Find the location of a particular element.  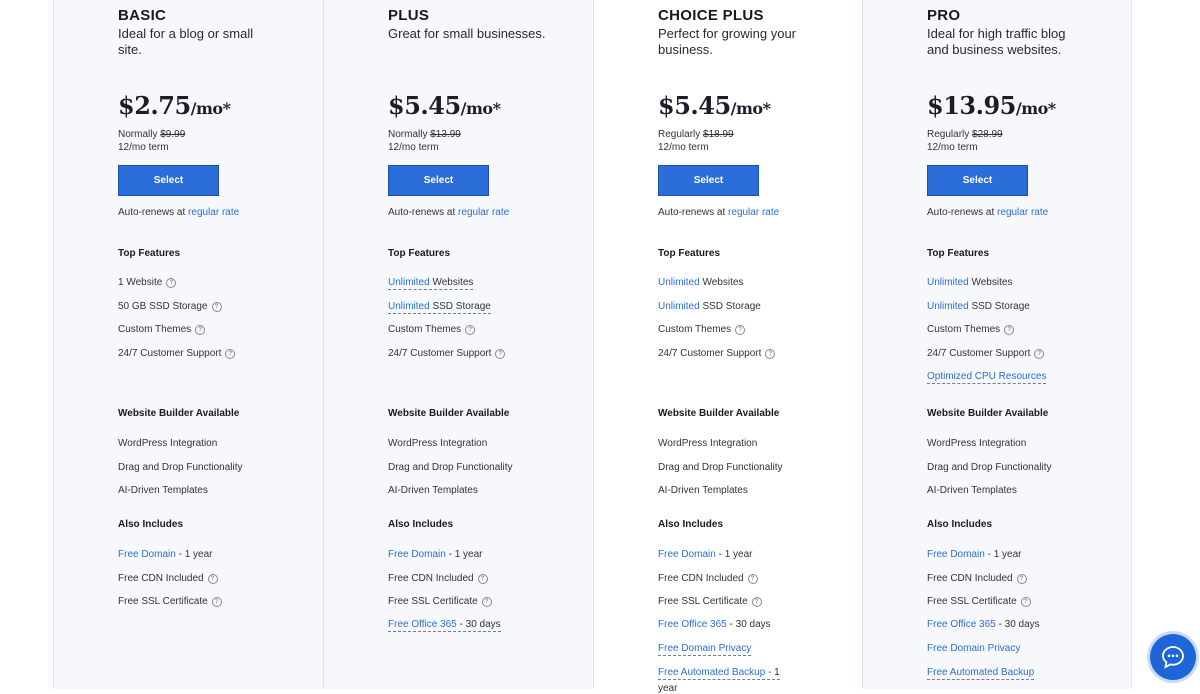

included-label: Free SSL Certificate is located at coordinates (703, 601).